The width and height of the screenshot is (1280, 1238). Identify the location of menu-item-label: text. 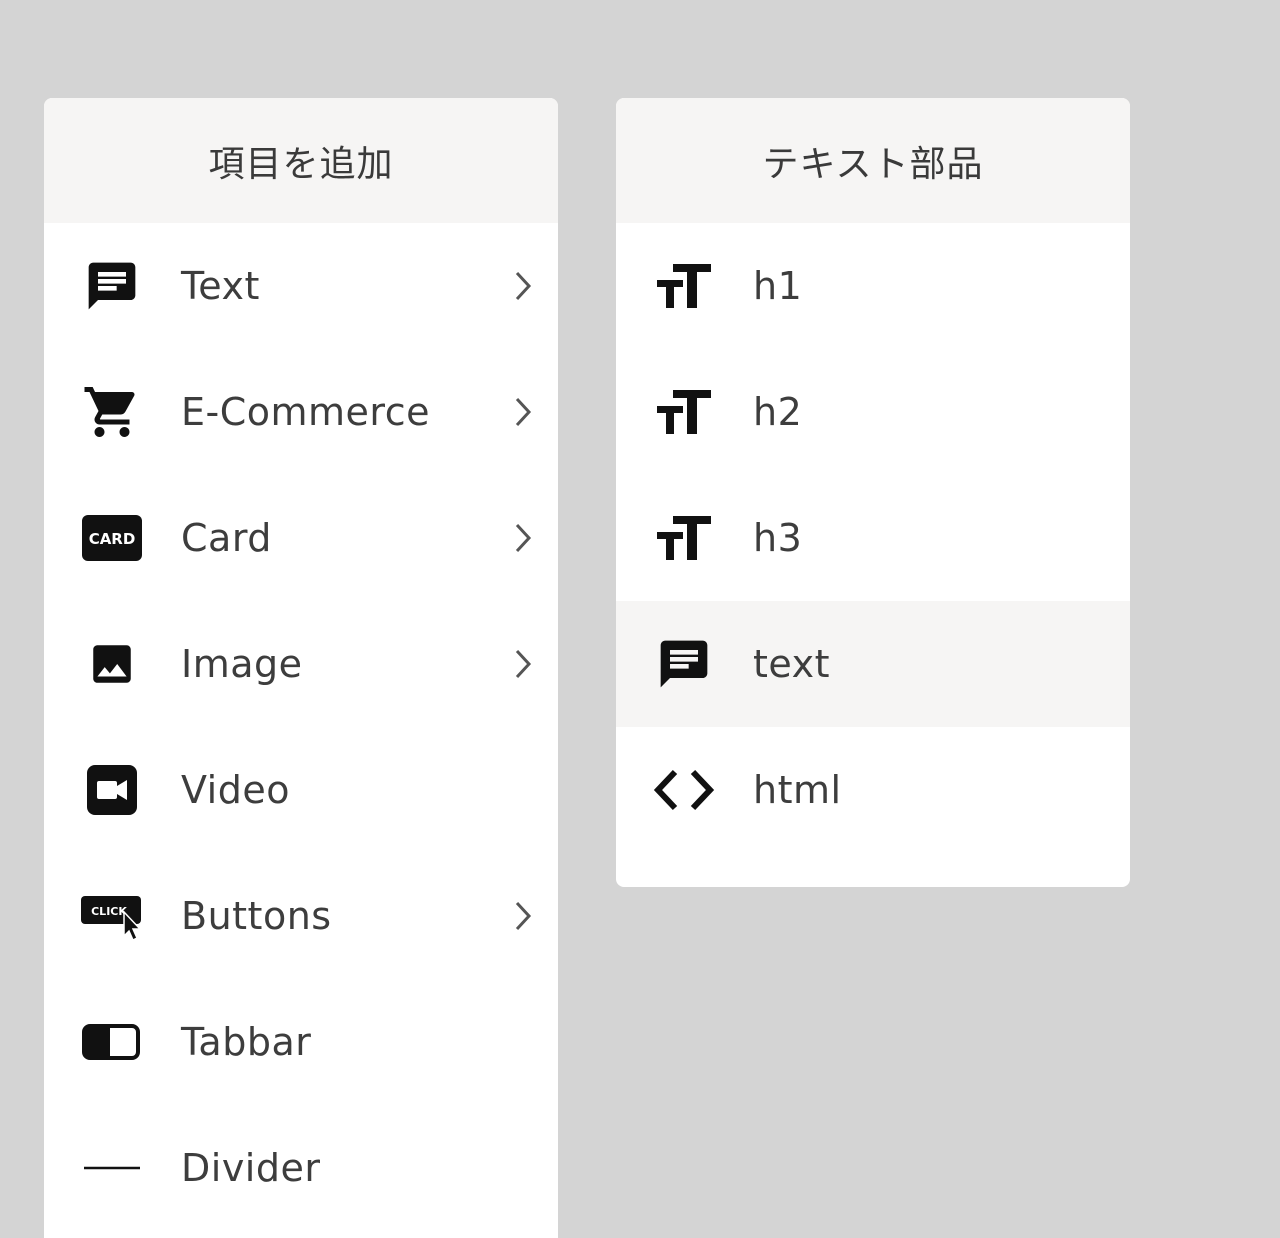
(791, 664).